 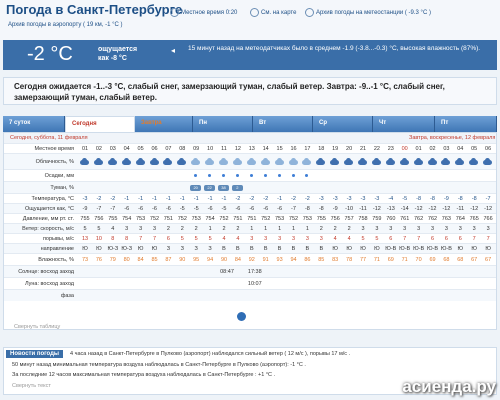 I want to click on collapse-text-link: Свернуть текст, so click(x=31, y=386).